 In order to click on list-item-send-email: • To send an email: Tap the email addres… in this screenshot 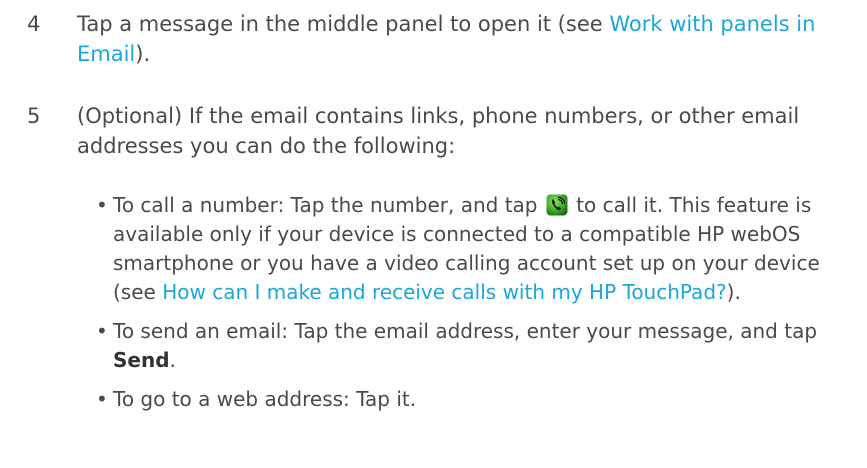, I will do `click(474, 346)`.